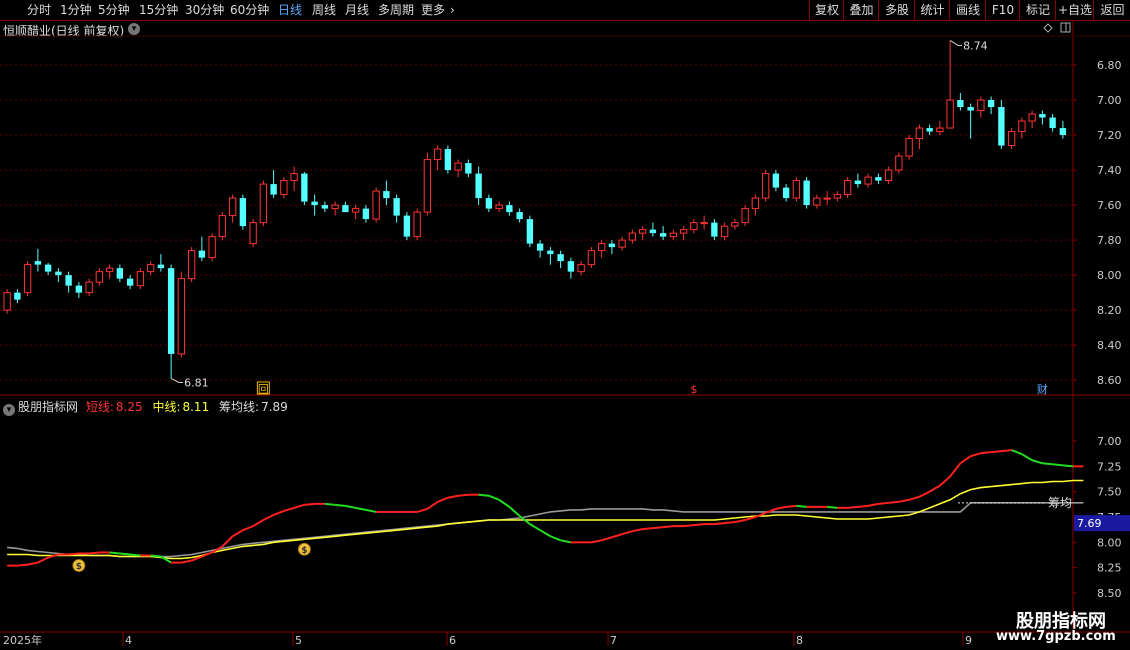 This screenshot has width=1130, height=650. Describe the element at coordinates (1109, 240) in the screenshot. I see `price-tick-label: 7.80` at that location.